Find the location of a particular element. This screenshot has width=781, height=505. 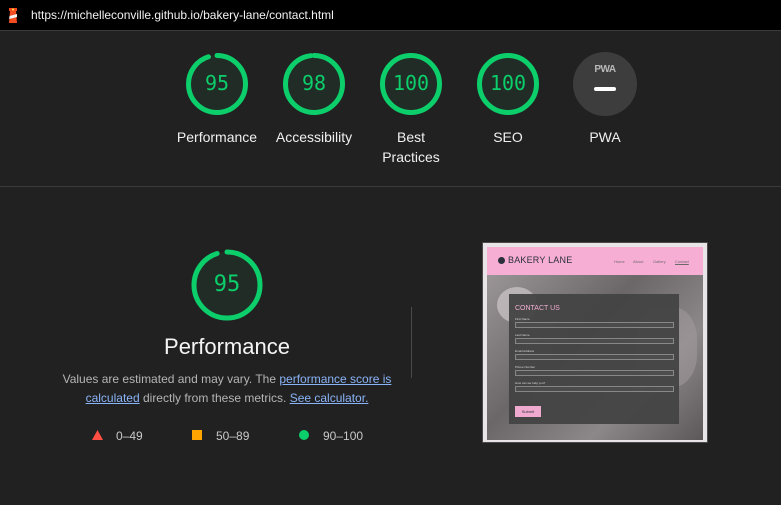

nav-item: Gallery is located at coordinates (659, 261).